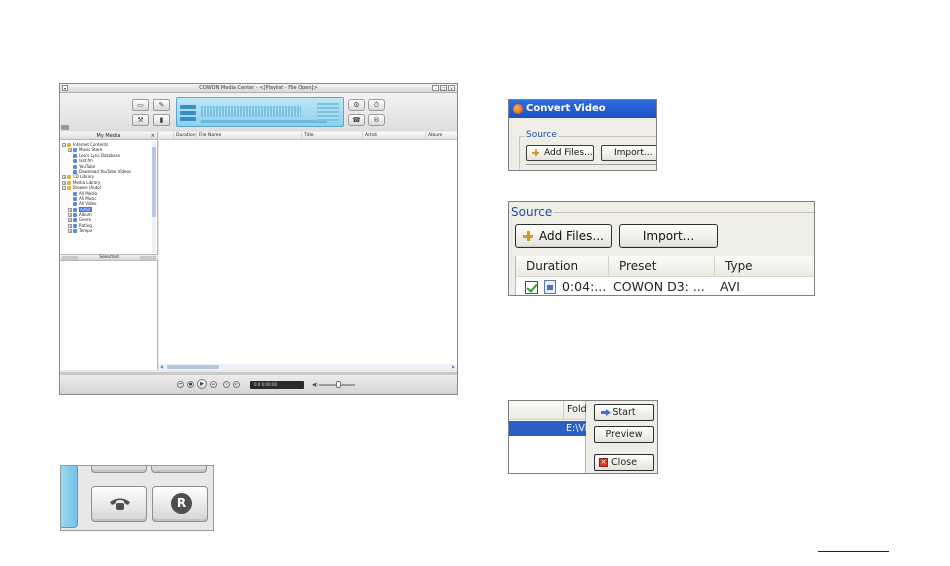 This screenshot has height=566, width=950. What do you see at coordinates (161, 105) in the screenshot?
I see `tools-button: ✎` at bounding box center [161, 105].